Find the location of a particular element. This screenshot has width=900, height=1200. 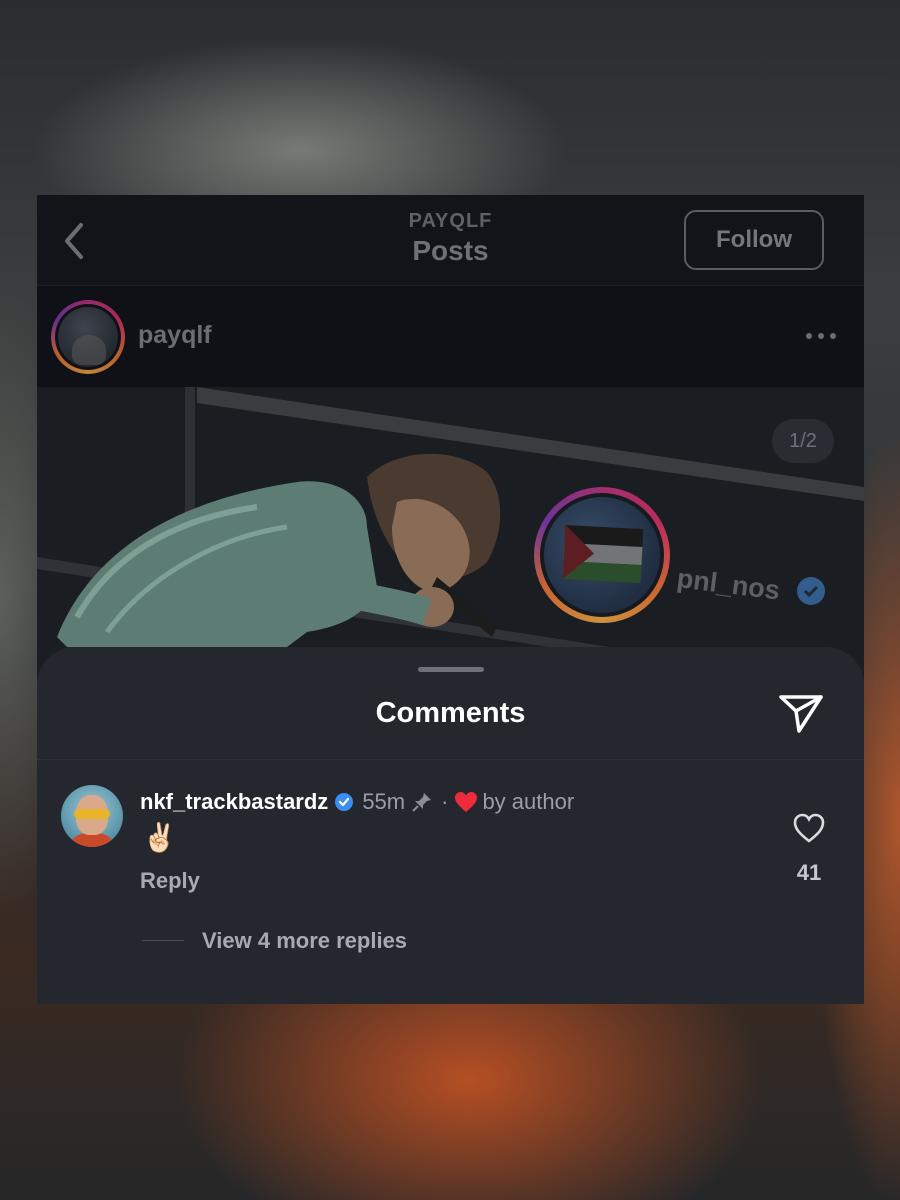

flag-icon is located at coordinates (603, 554).